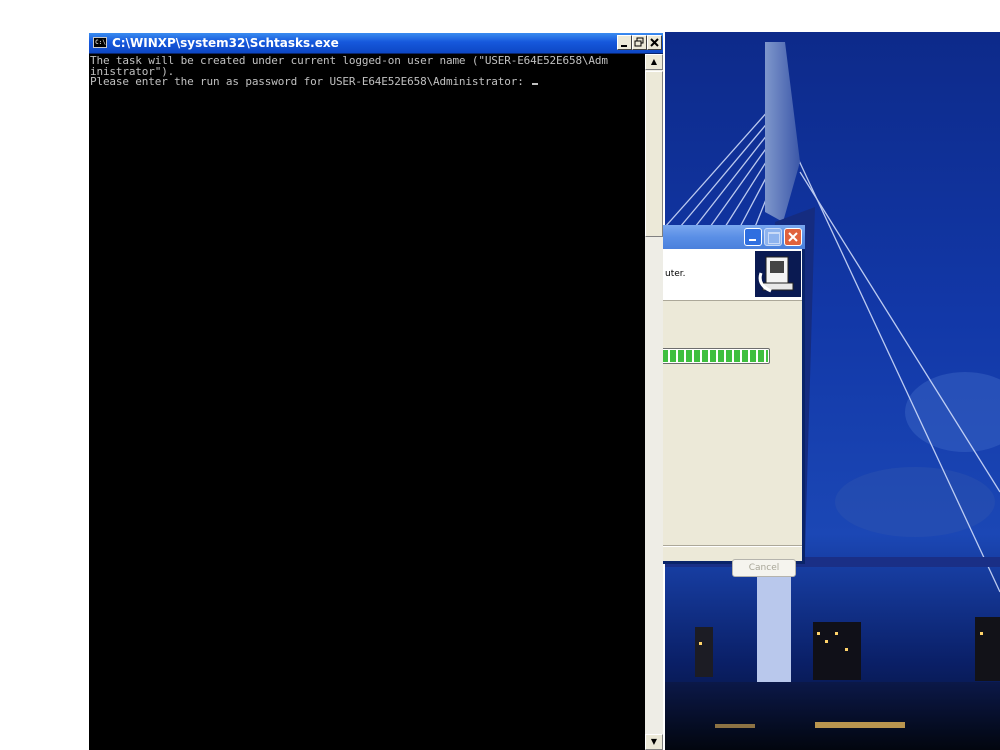  Describe the element at coordinates (535, 84) in the screenshot. I see `text-cursor` at that location.